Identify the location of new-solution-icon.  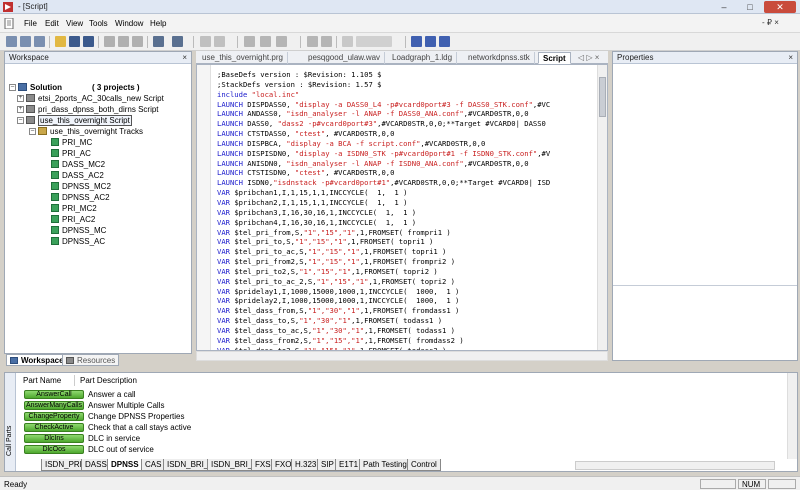
(11, 41).